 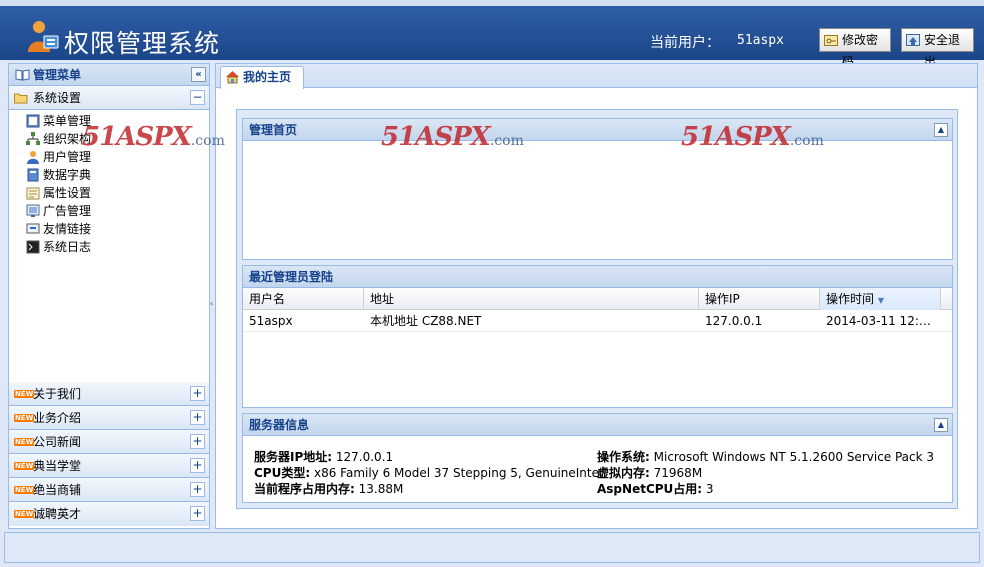 I want to click on menu-item-properties: 属性设置, so click(x=109, y=193).